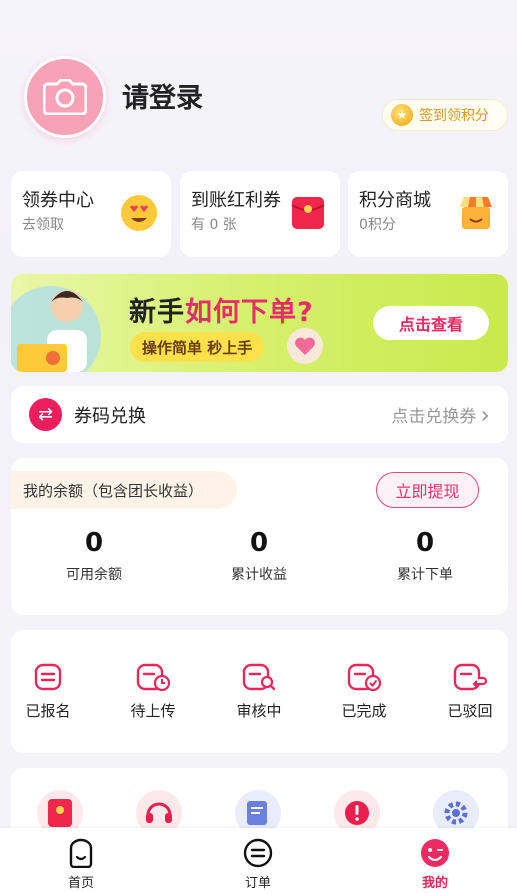 This screenshot has width=517, height=893. I want to click on doc-check-icon, so click(364, 677).